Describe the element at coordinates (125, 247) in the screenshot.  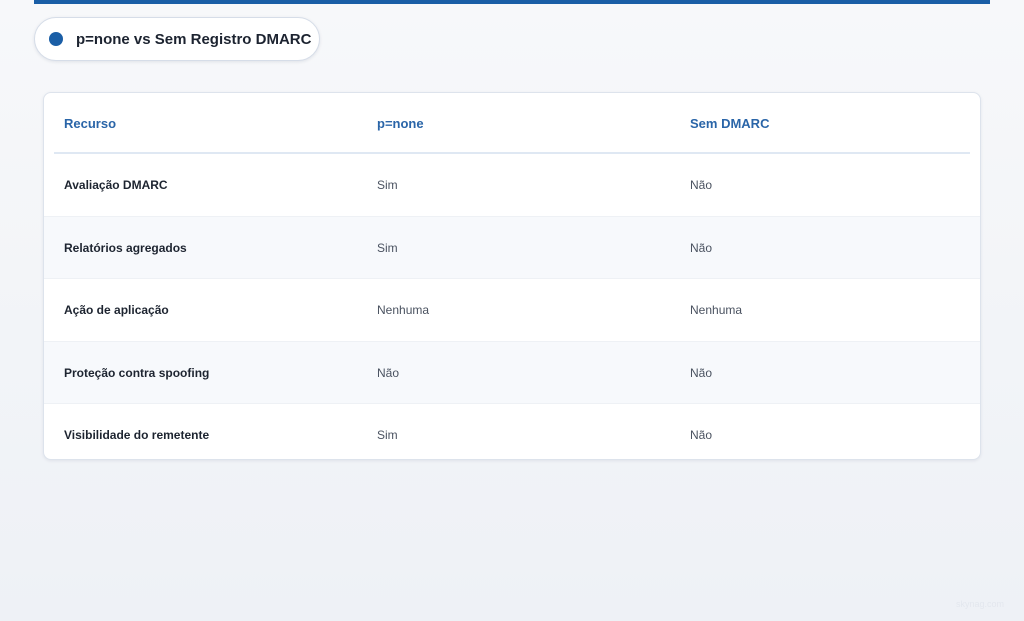
I see `feature-cell: Relatórios agregados` at that location.